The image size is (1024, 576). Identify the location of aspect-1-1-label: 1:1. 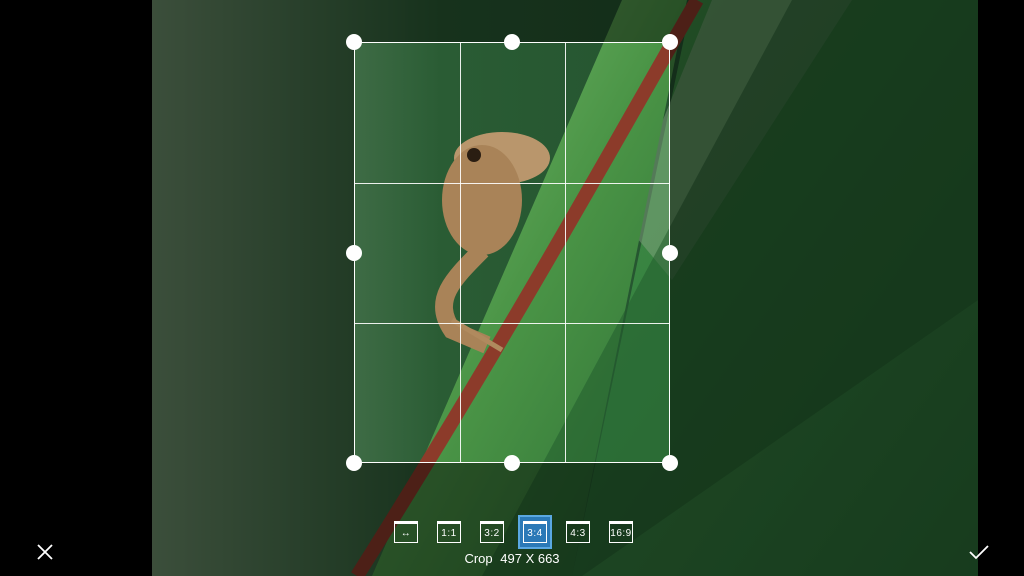
(449, 532).